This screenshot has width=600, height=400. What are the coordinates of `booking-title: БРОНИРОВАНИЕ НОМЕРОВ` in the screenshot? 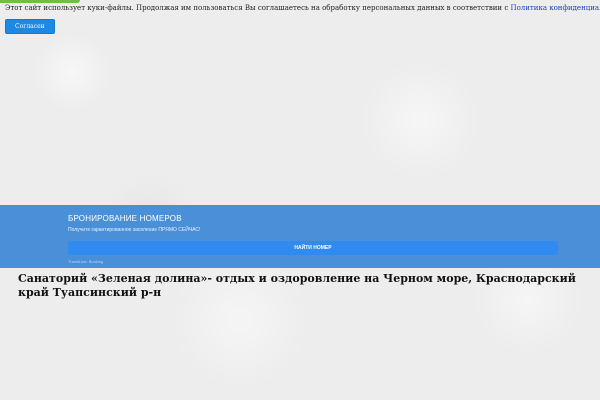 It's located at (125, 218).